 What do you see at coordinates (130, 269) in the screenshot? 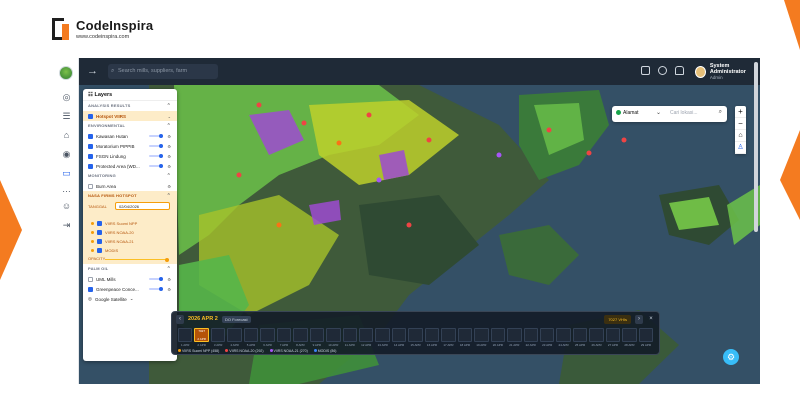
I see `section-palm-oil: PALM OIL ⌃` at bounding box center [130, 269].